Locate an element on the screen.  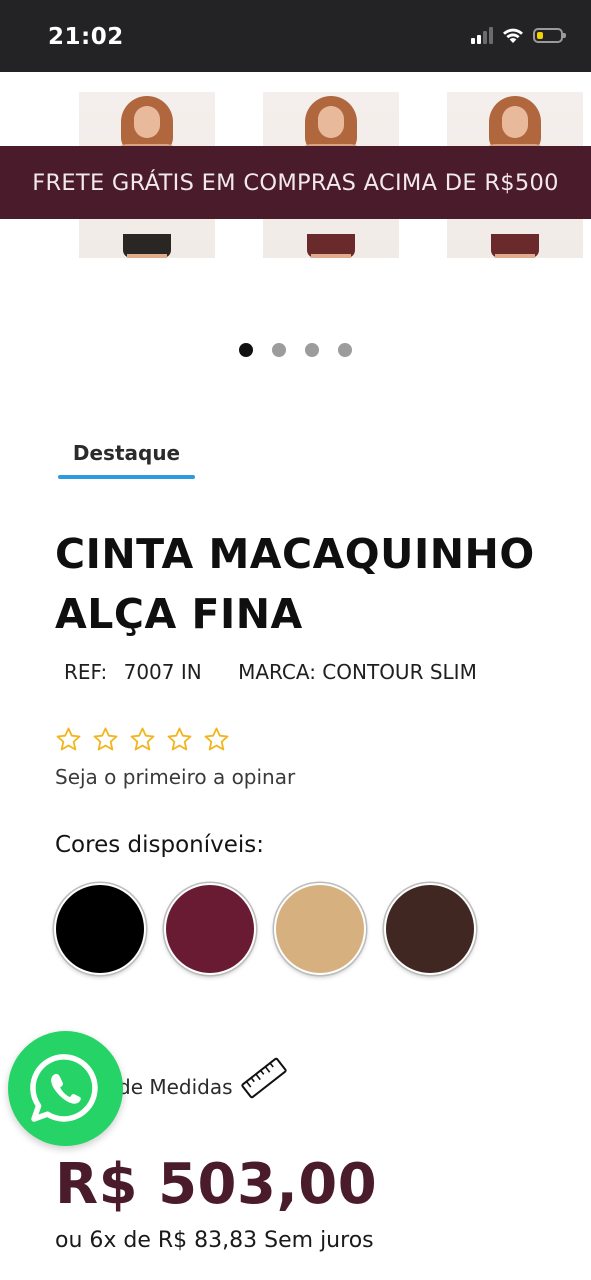
status-bar: 21:02 is located at coordinates (295, 36).